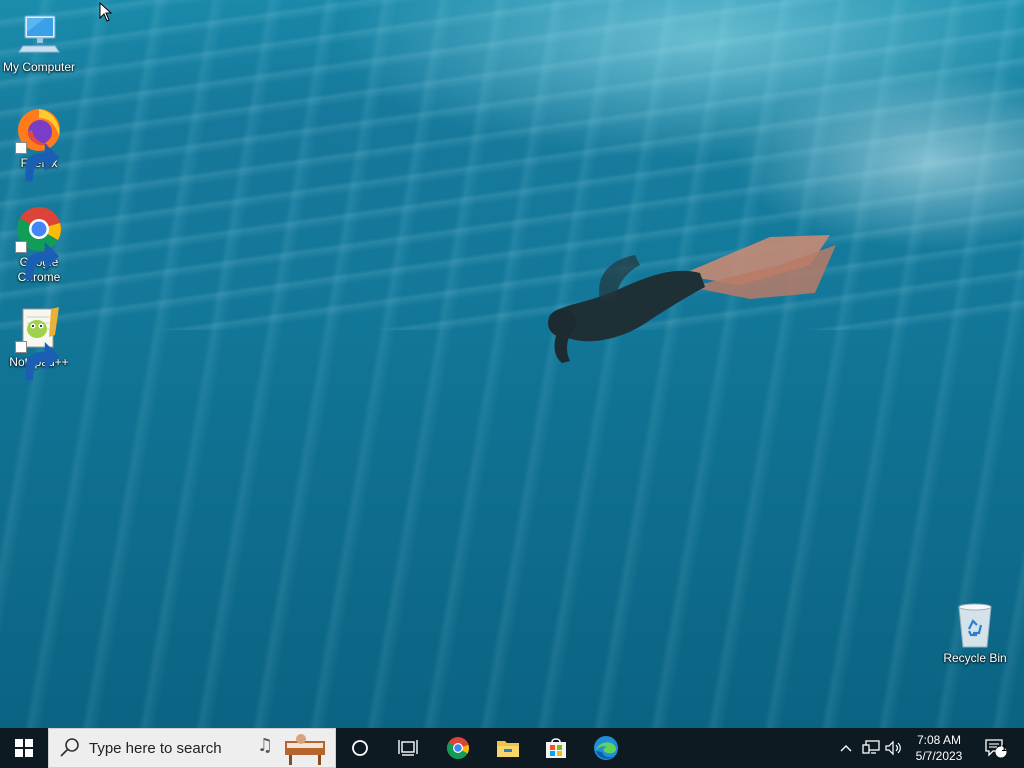 The image size is (1024, 768). I want to click on diver-silhouette, so click(692, 299).